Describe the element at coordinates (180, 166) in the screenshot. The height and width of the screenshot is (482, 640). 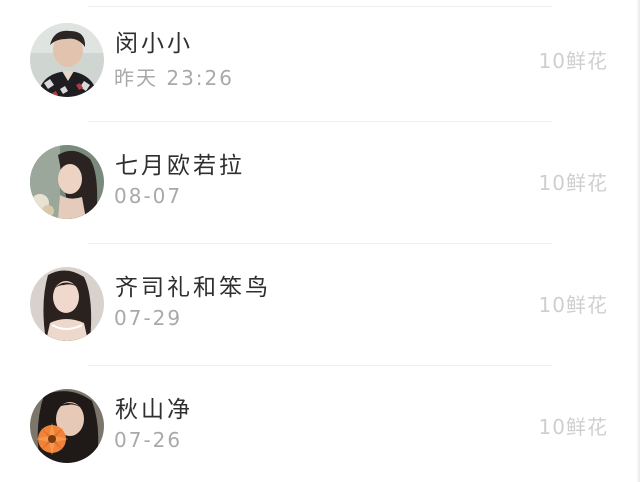
I see `user-name: 七月欧若拉` at that location.